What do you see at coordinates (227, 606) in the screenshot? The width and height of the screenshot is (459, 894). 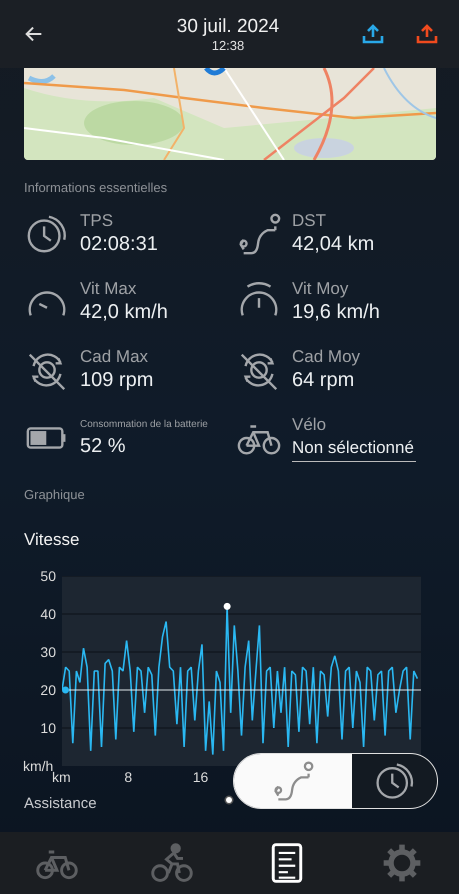 I see `max-marker` at bounding box center [227, 606].